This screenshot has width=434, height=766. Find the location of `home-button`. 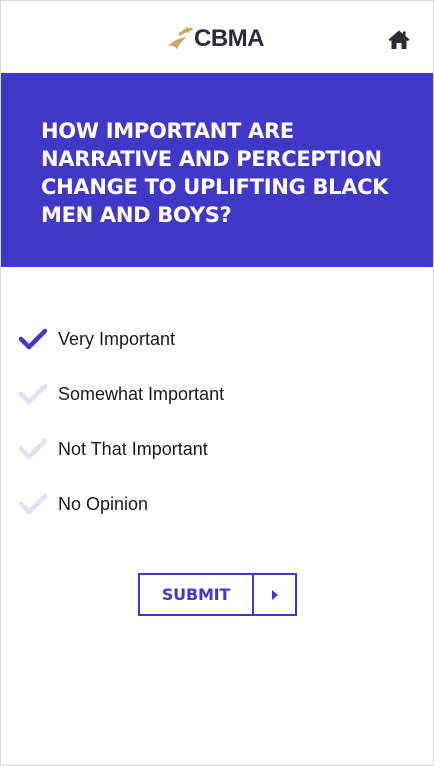

home-button is located at coordinates (399, 40).